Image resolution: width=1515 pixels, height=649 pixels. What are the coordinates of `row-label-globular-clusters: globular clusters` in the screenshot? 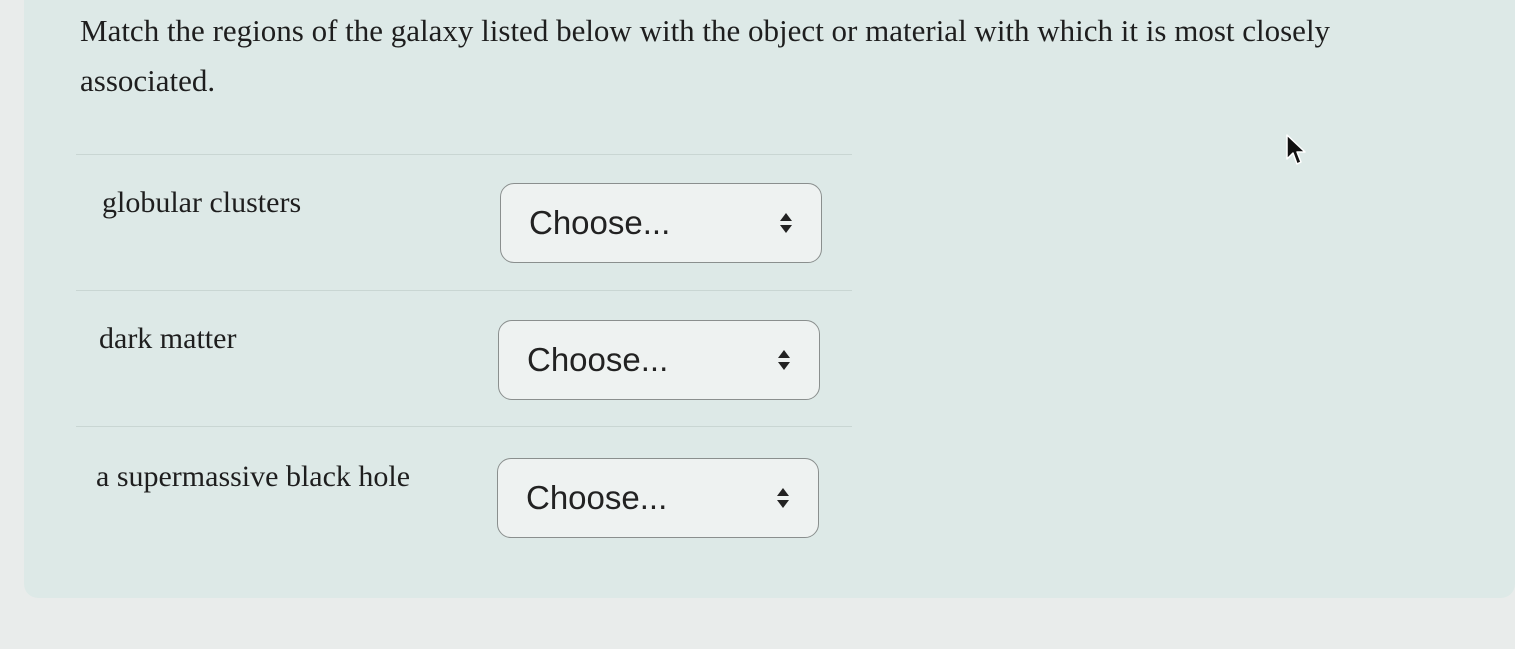 It's located at (202, 202).